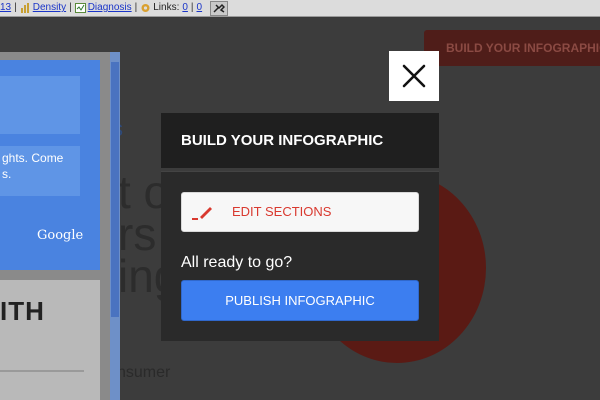 Image resolution: width=600 pixels, height=400 pixels. I want to click on toolbar-tool-button, so click(219, 8).